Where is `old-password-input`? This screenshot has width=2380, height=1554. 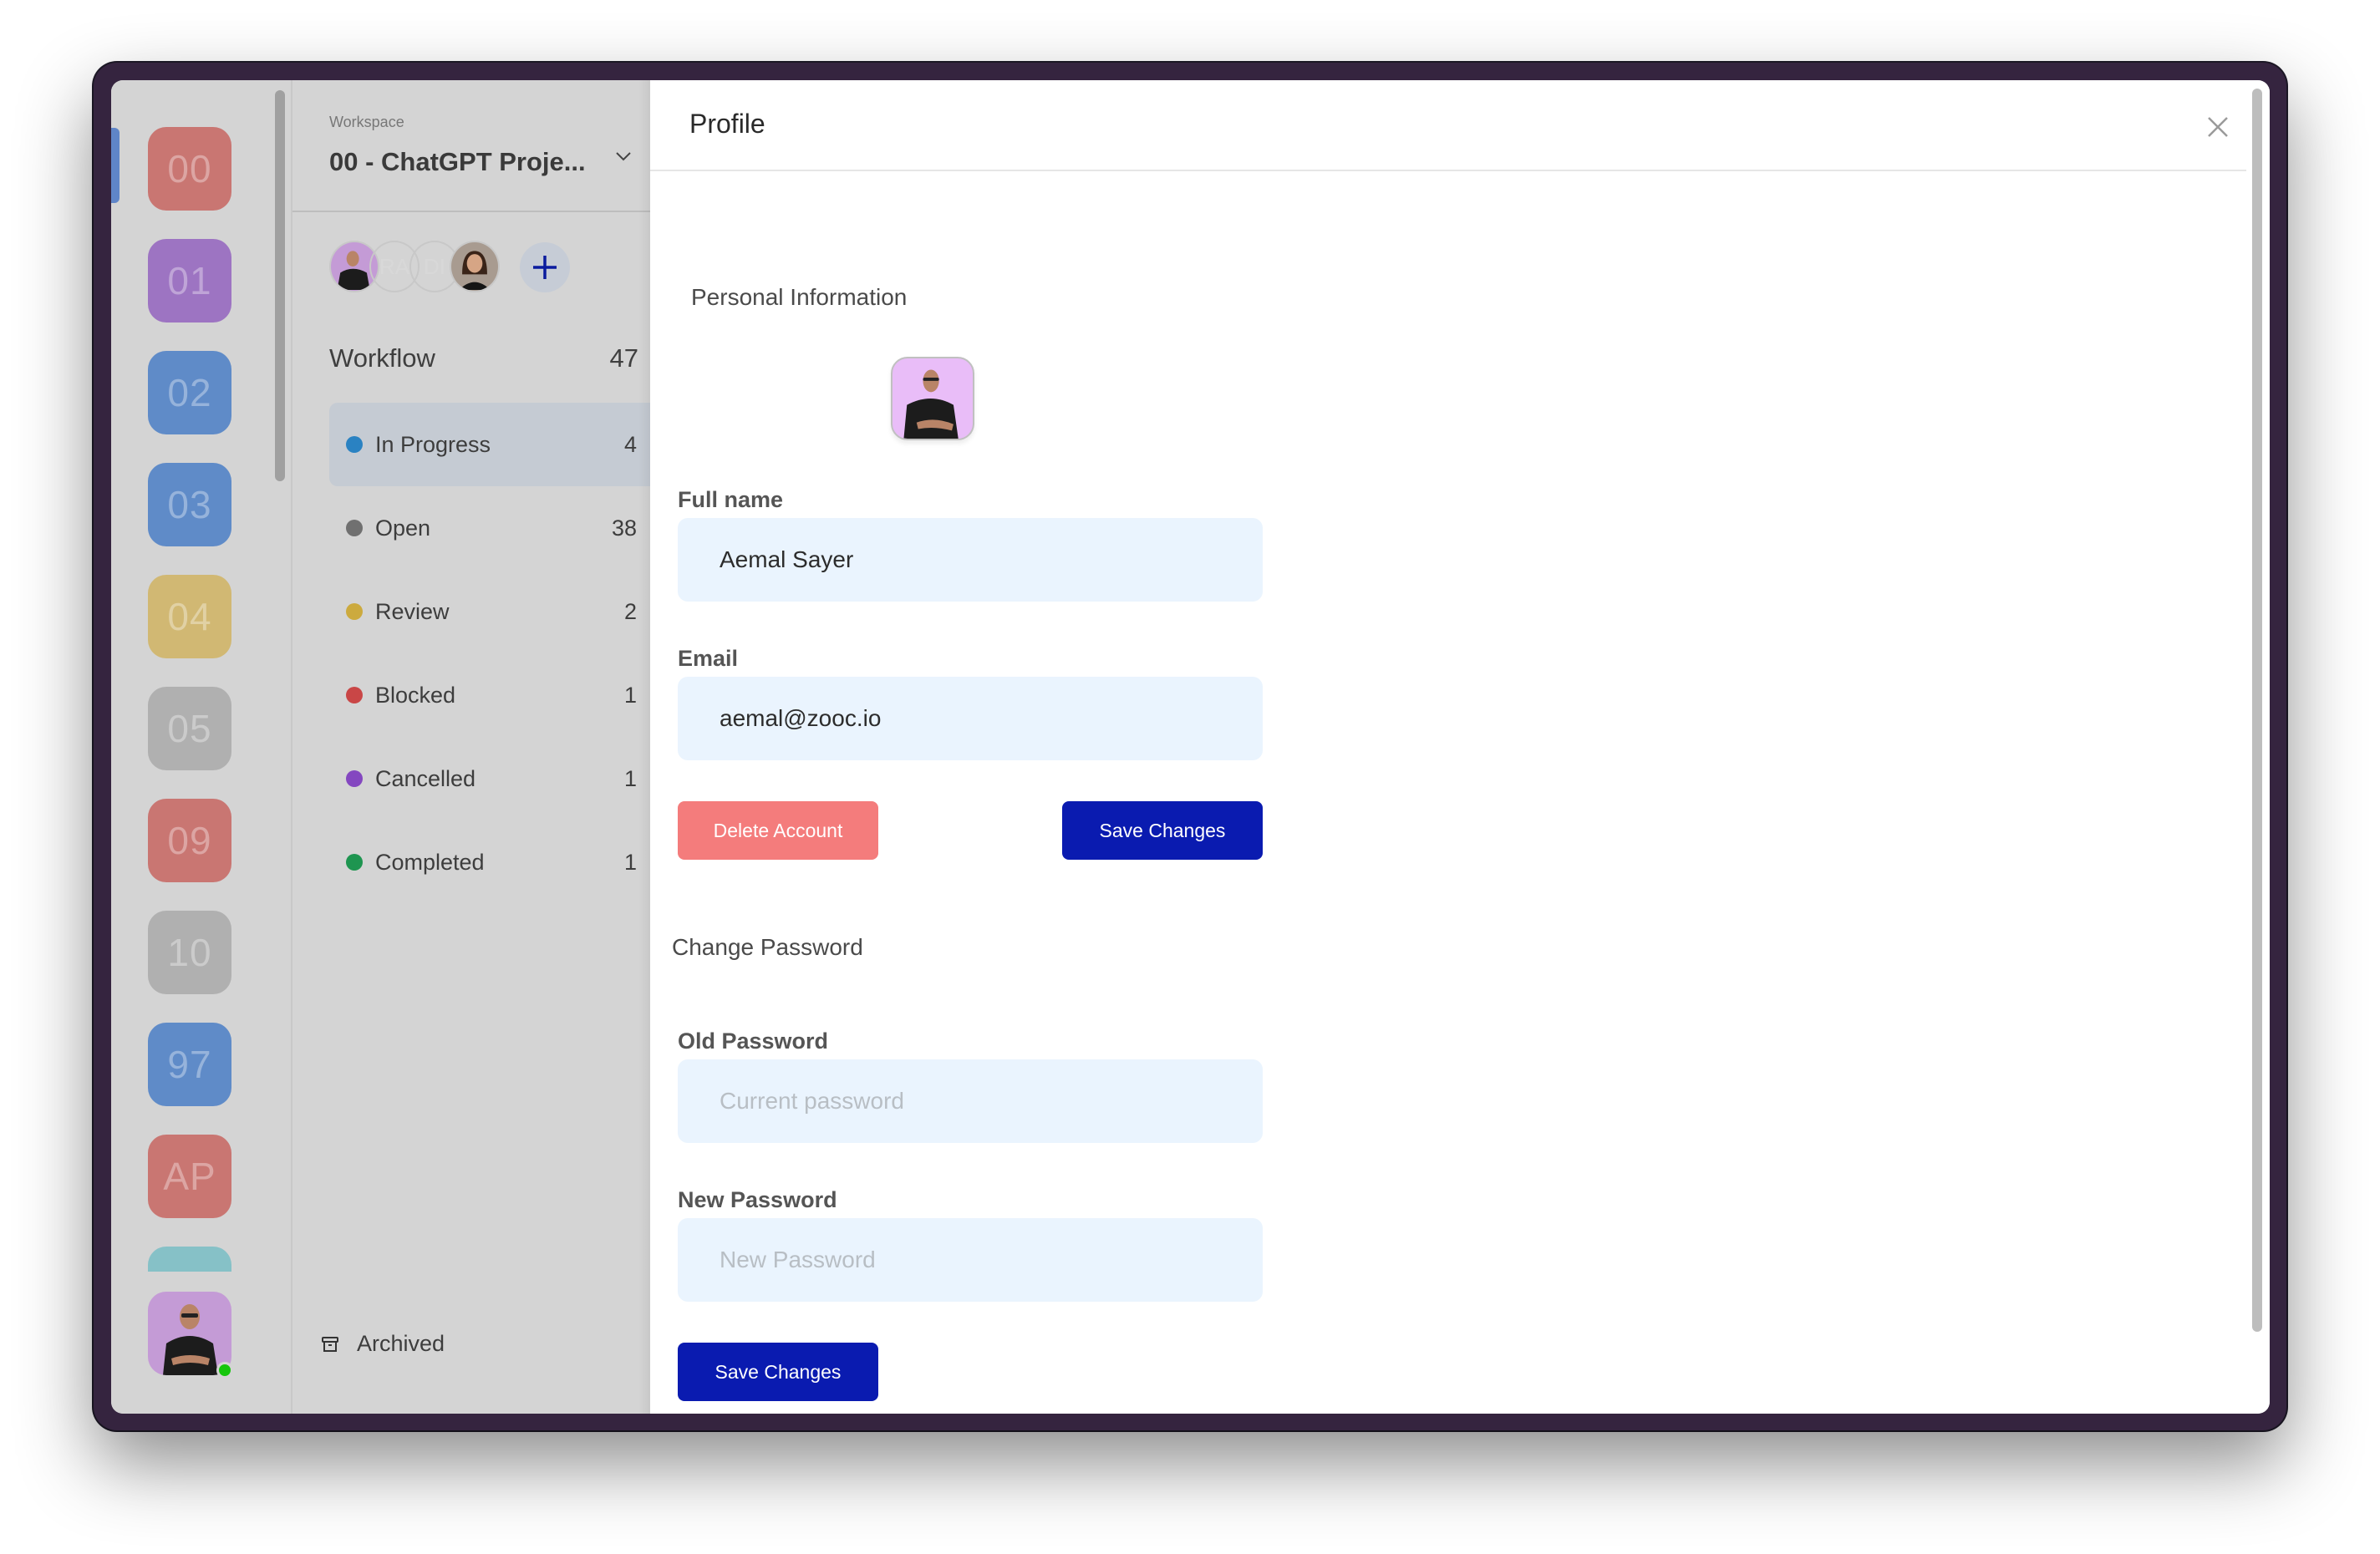 old-password-input is located at coordinates (970, 1101).